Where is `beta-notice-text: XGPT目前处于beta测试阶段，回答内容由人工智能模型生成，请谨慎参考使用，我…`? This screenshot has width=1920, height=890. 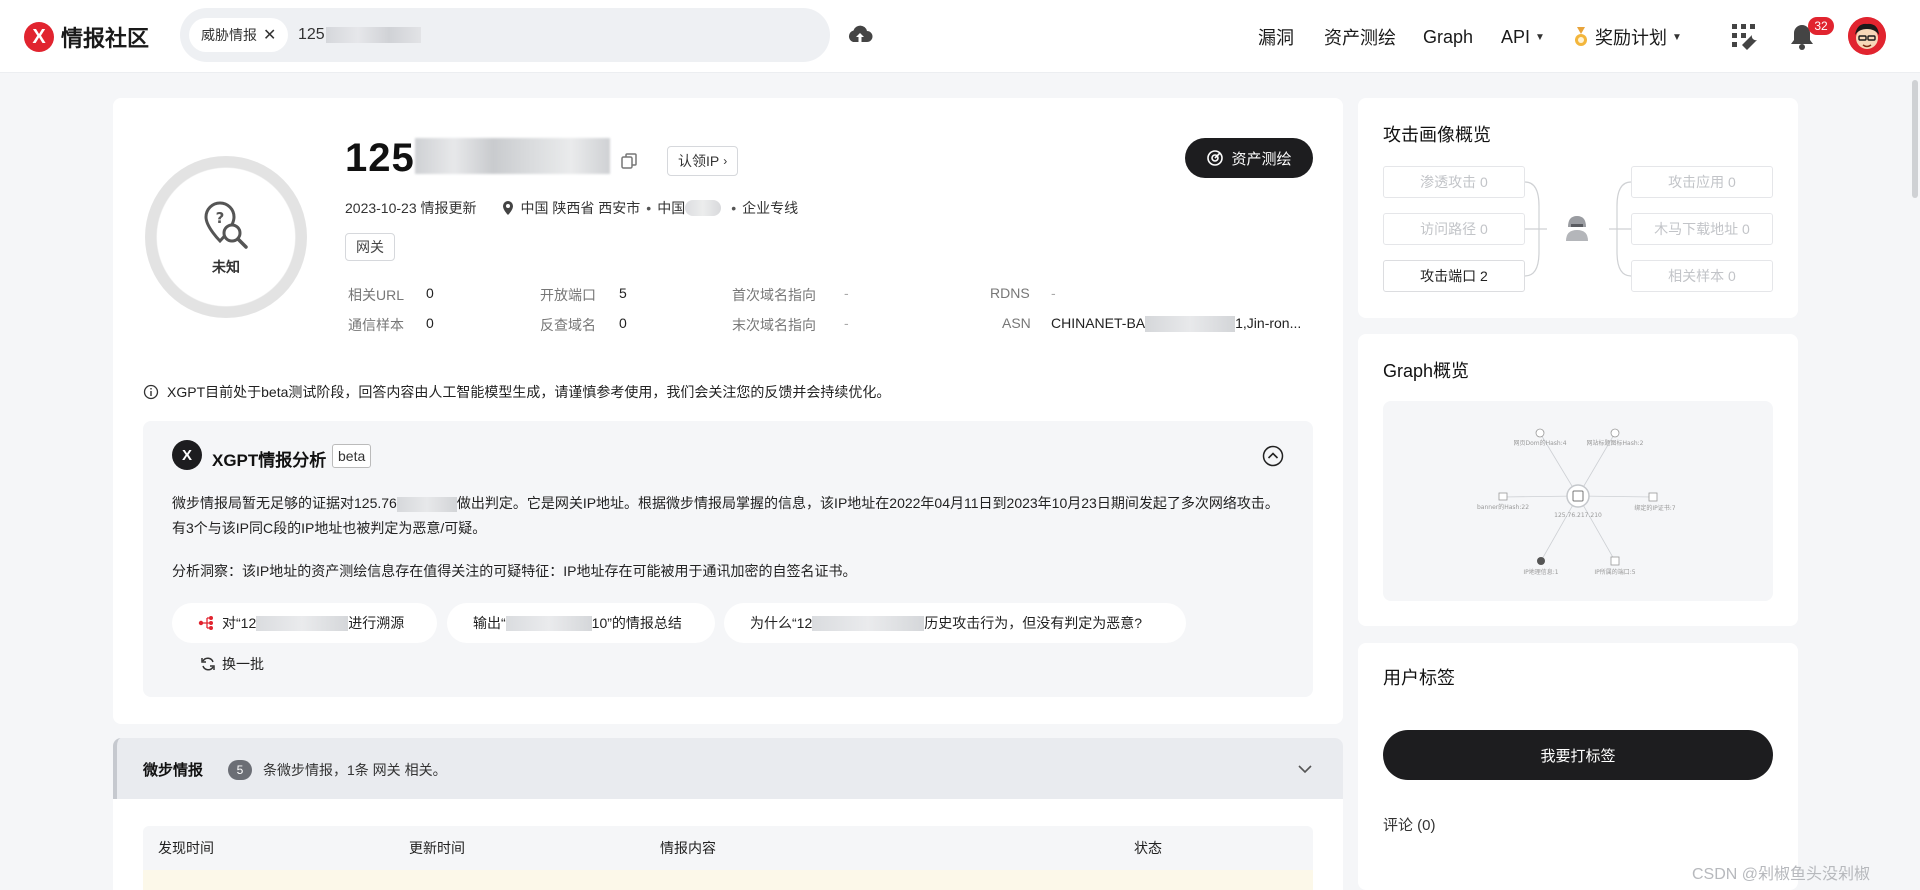 beta-notice-text: XGPT目前处于beta测试阶段，回答内容由人工智能模型生成，请谨慎参考使用，我… is located at coordinates (529, 392).